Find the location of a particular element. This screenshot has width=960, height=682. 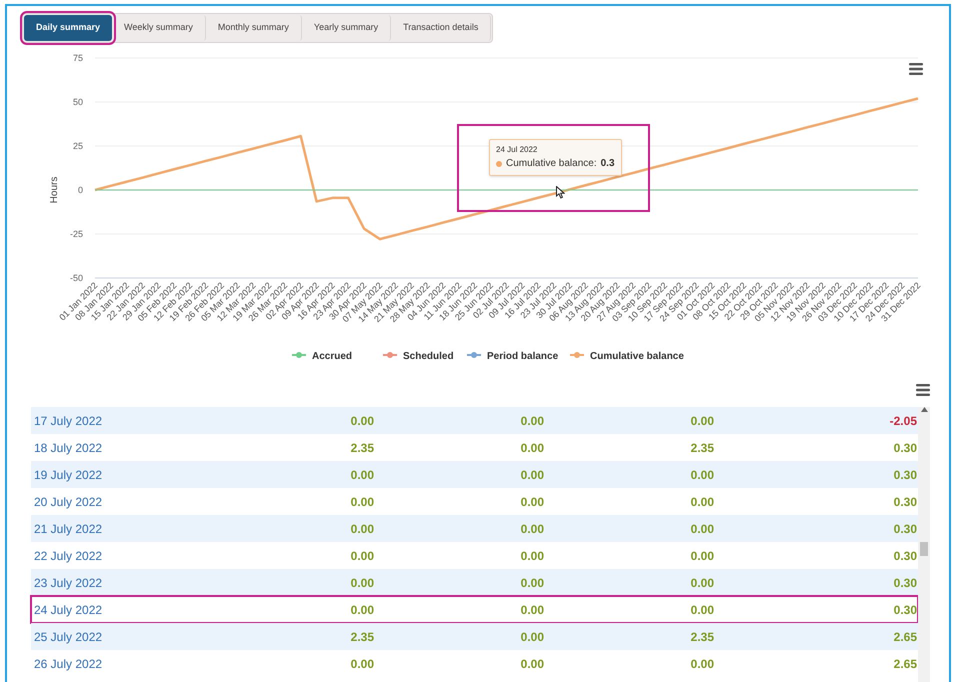

table-menu-icon is located at coordinates (923, 390).